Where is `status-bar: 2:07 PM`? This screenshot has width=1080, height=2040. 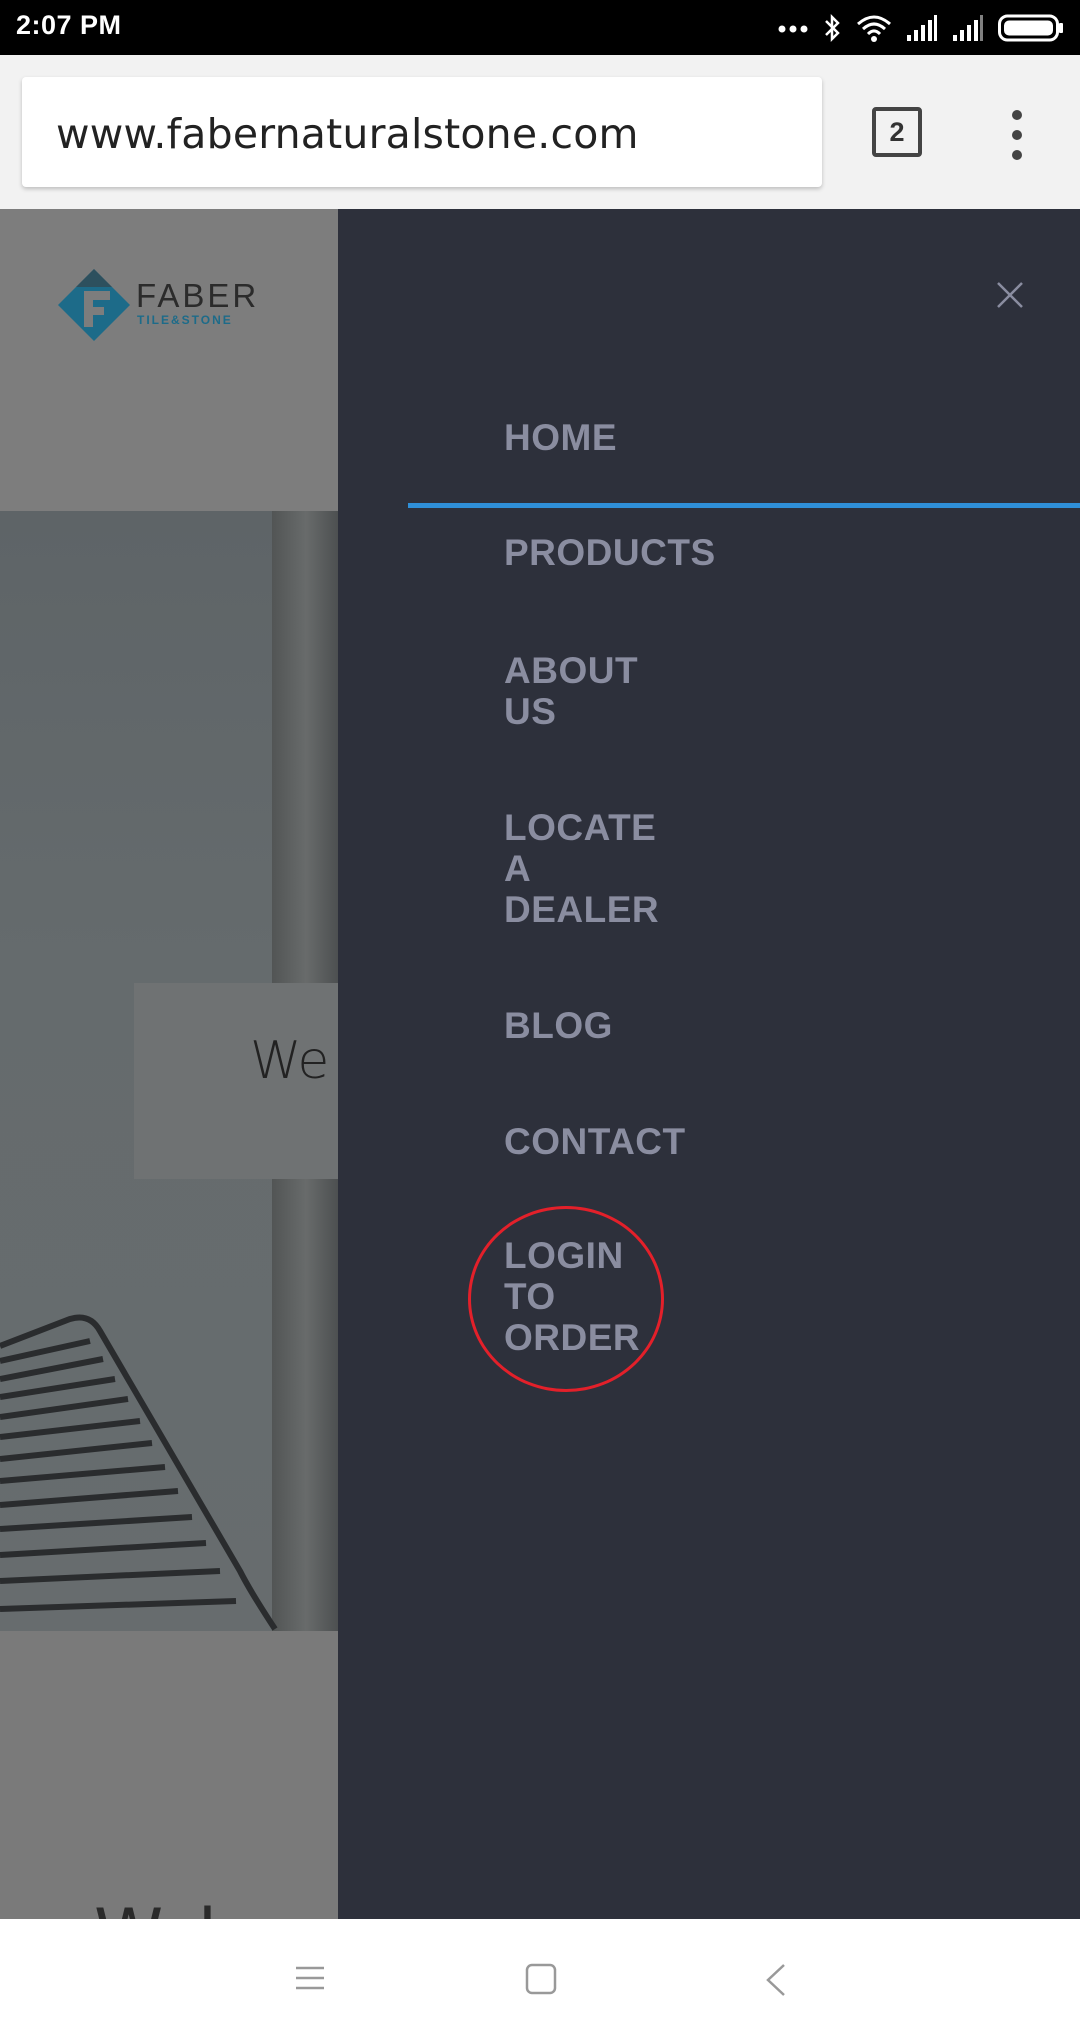
status-bar: 2:07 PM is located at coordinates (540, 27).